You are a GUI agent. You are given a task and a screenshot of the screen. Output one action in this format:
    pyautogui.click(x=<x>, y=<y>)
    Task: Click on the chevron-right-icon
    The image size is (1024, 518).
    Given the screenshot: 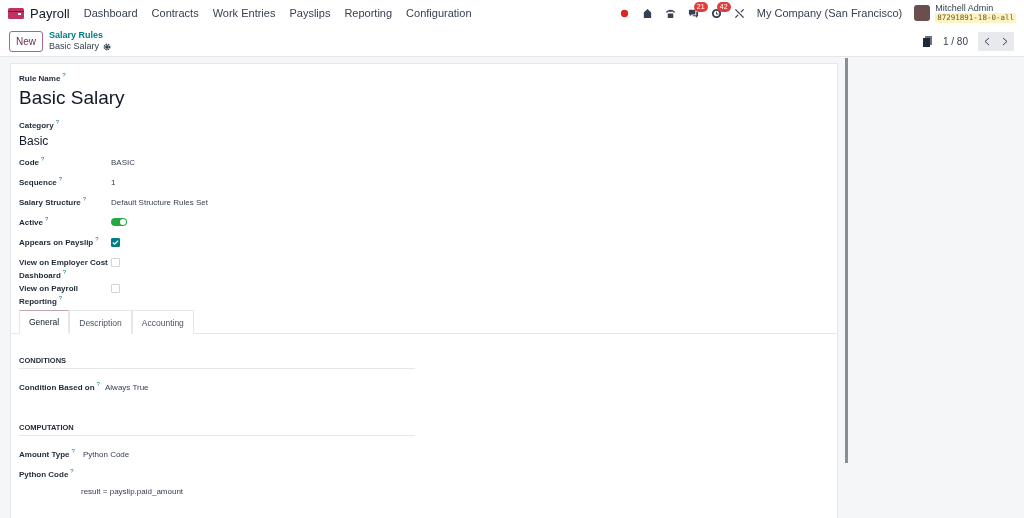 What is the action you would take?
    pyautogui.click(x=1005, y=41)
    